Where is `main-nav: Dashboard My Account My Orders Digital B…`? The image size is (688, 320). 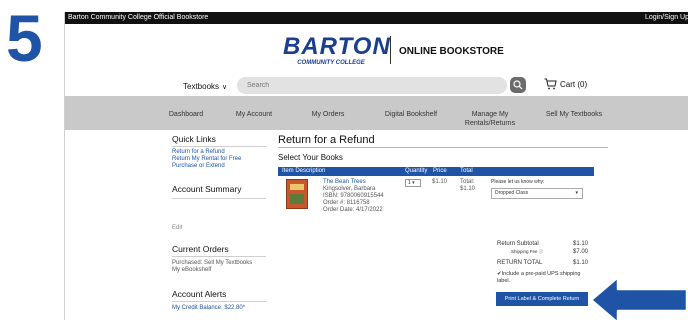 main-nav: Dashboard My Account My Orders Digital B… is located at coordinates (376, 113).